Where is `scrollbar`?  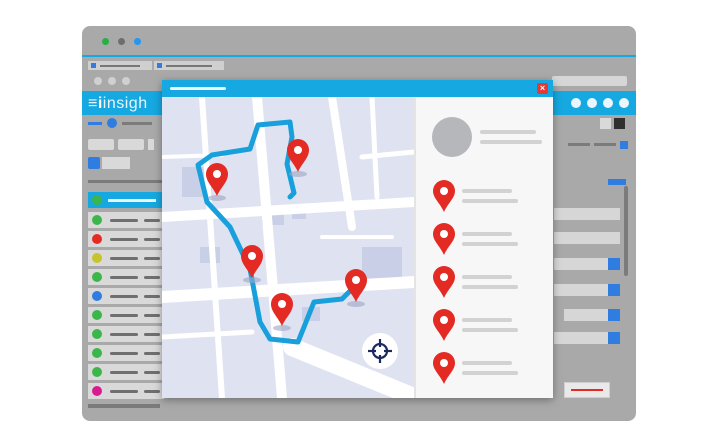 scrollbar is located at coordinates (626, 231).